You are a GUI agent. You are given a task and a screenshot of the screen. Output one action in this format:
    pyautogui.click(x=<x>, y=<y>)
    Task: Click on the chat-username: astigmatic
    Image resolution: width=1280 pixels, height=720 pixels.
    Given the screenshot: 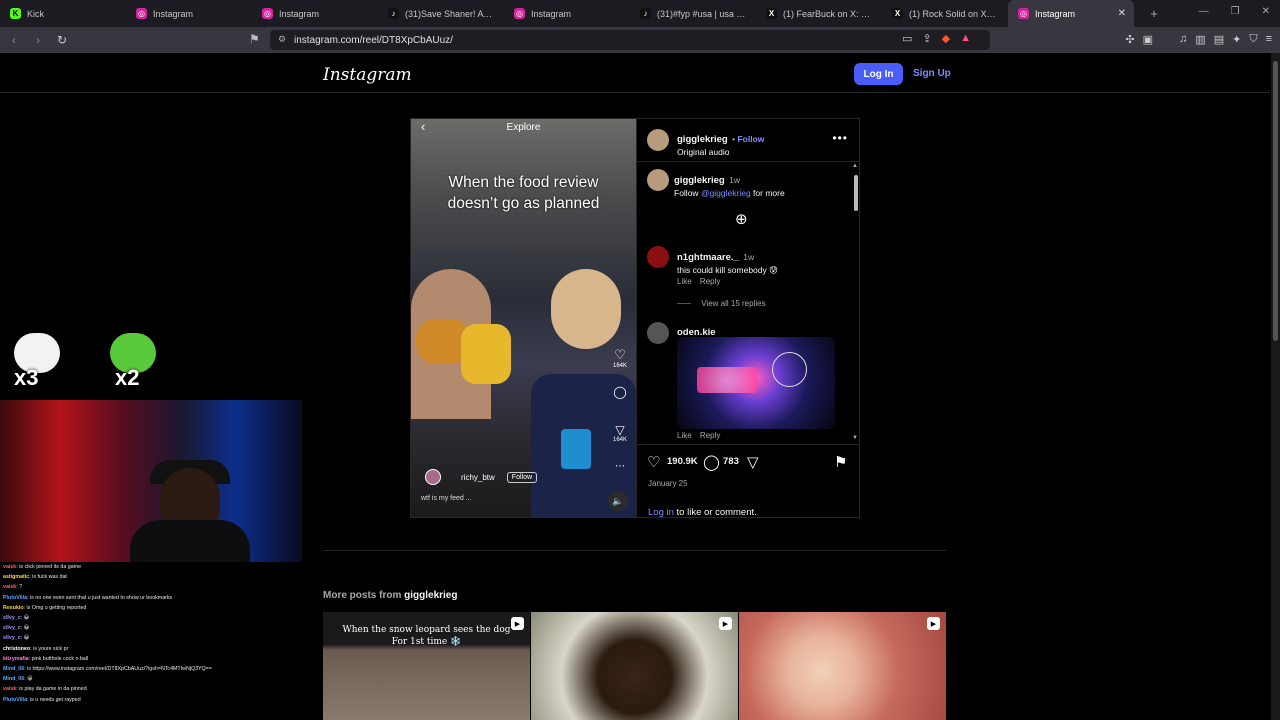 What is the action you would take?
    pyautogui.click(x=16, y=577)
    